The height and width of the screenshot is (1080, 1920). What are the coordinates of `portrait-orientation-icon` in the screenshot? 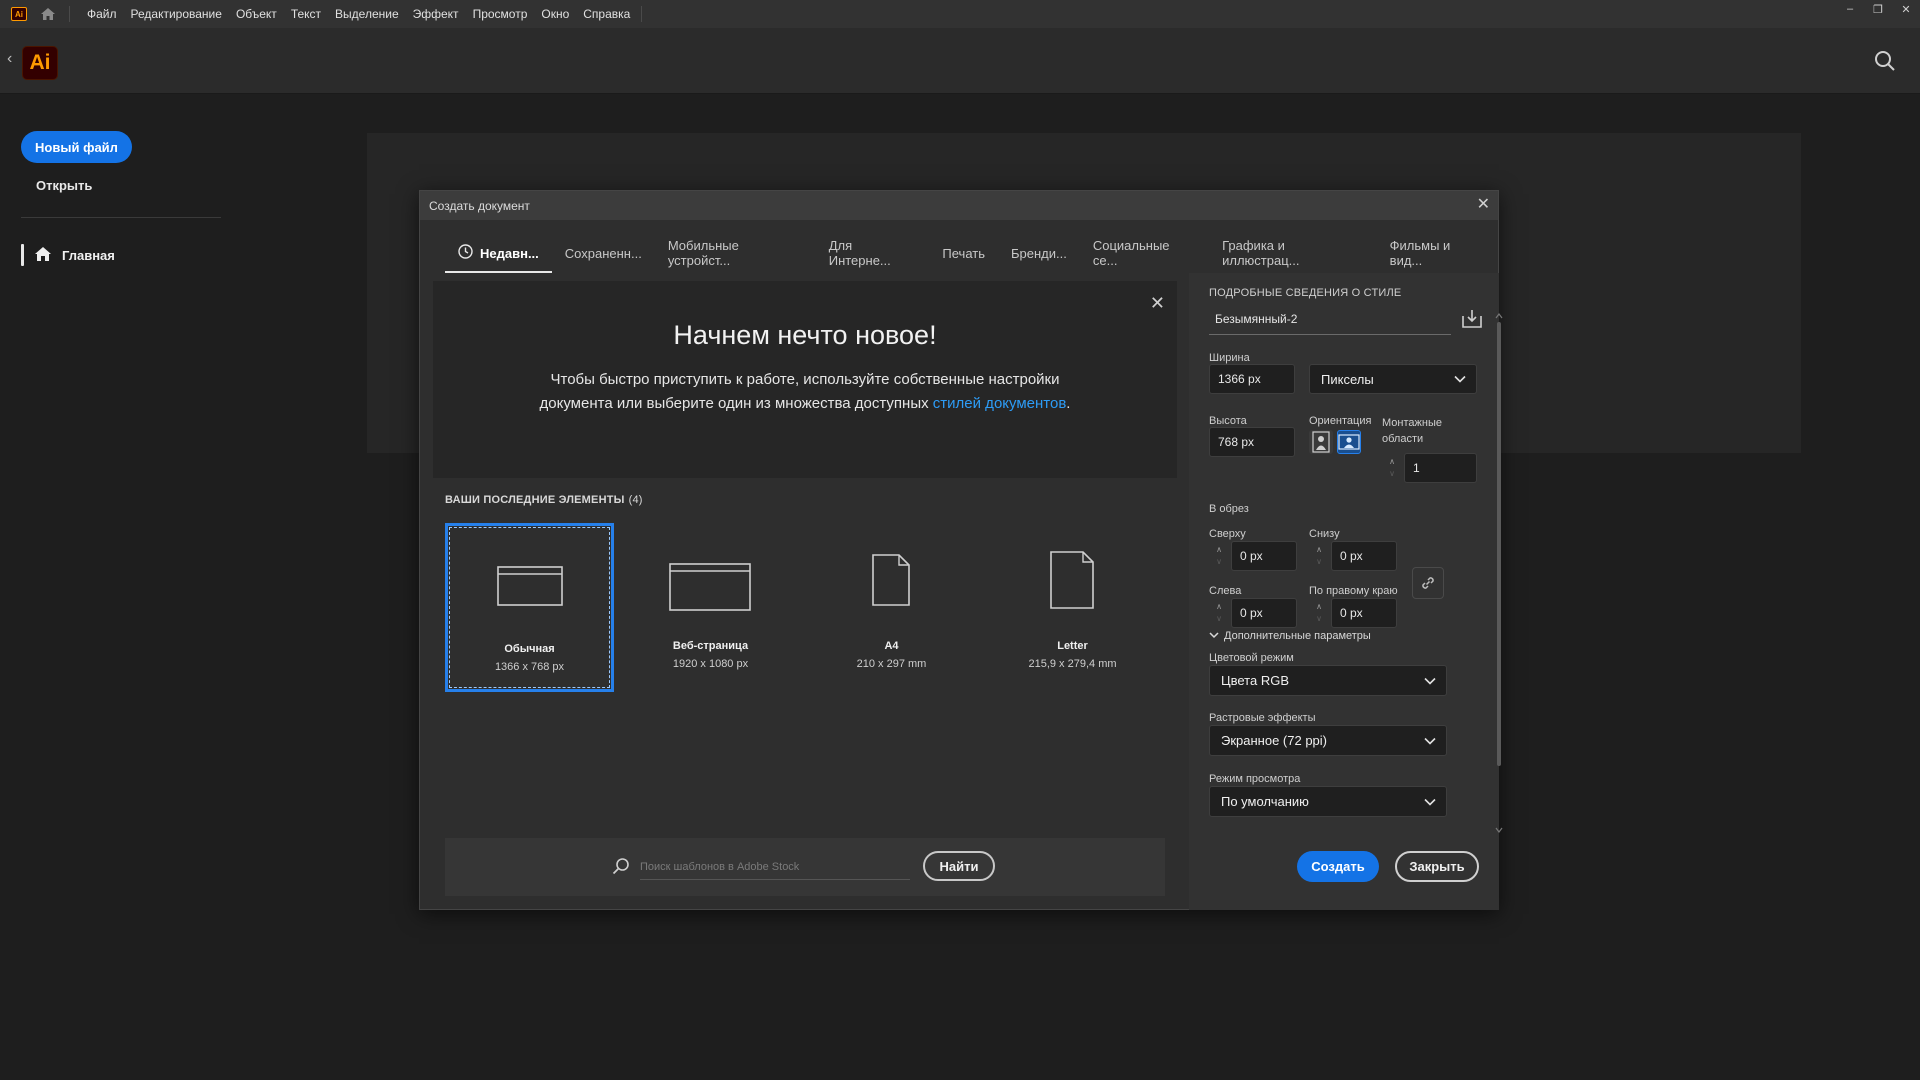 It's located at (1321, 442).